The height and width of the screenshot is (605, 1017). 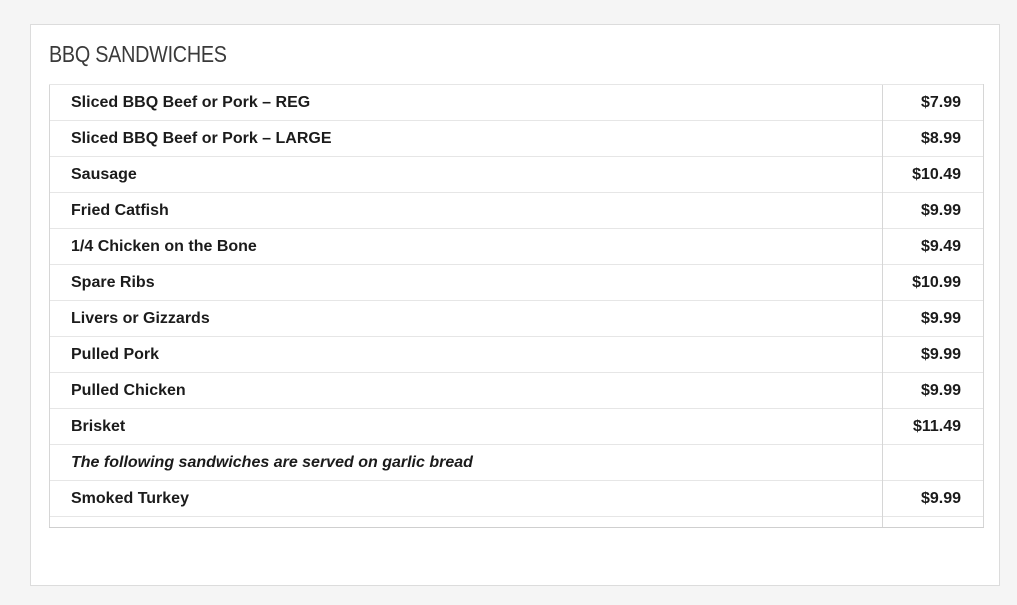 I want to click on table-row: Pulled Chicken $9.99, so click(x=516, y=390).